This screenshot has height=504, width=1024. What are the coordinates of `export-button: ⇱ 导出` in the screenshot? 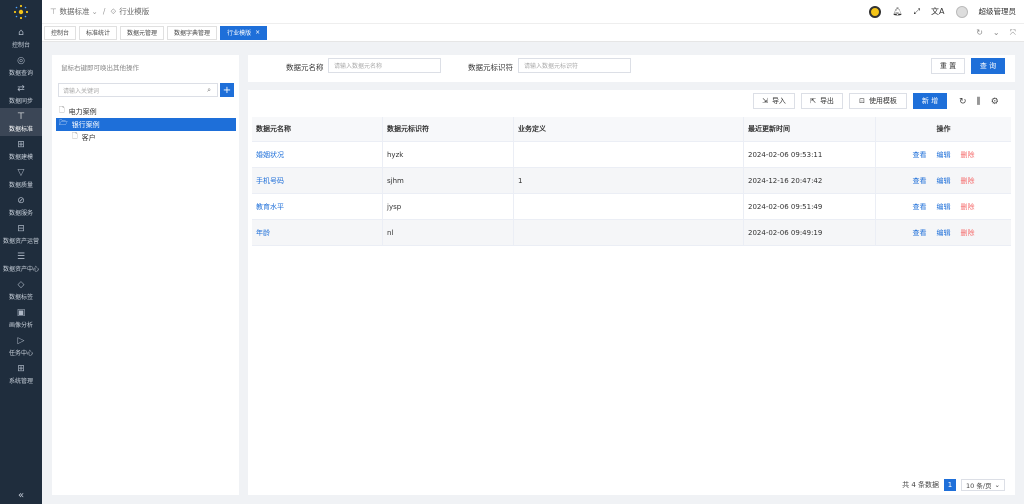 It's located at (822, 101).